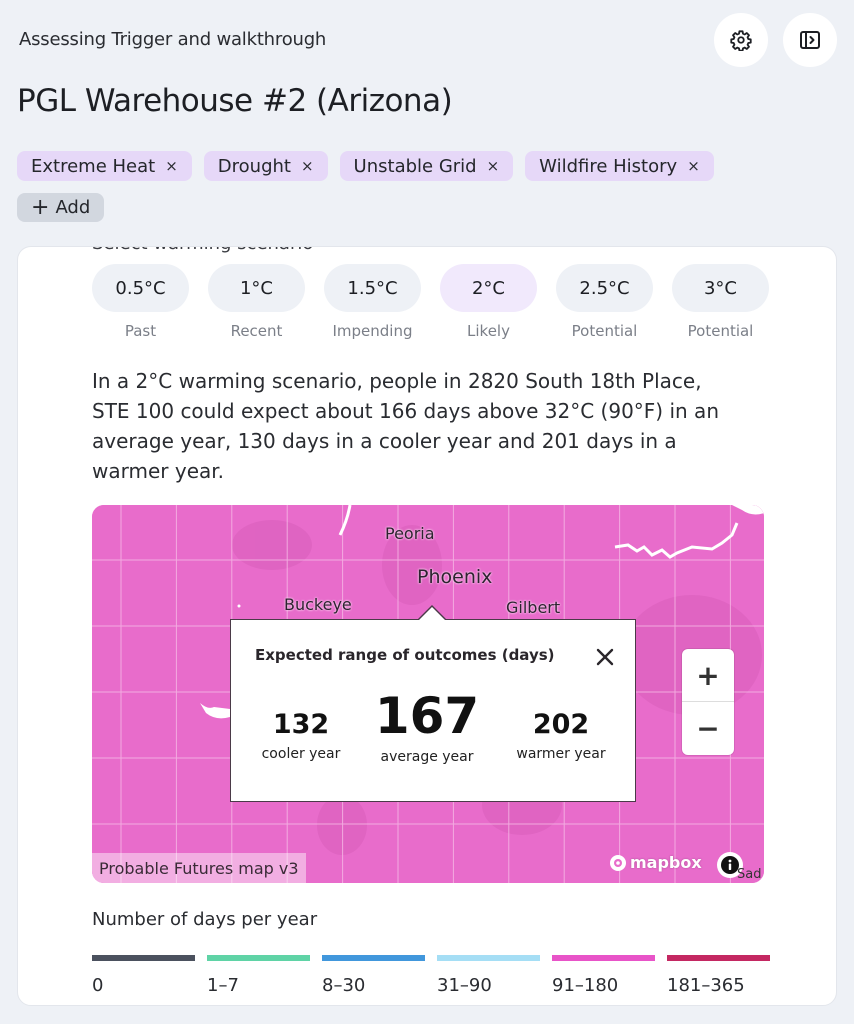 The width and height of the screenshot is (854, 1024). I want to click on tag-wildfire-history: Wildfire History ×, so click(619, 166).